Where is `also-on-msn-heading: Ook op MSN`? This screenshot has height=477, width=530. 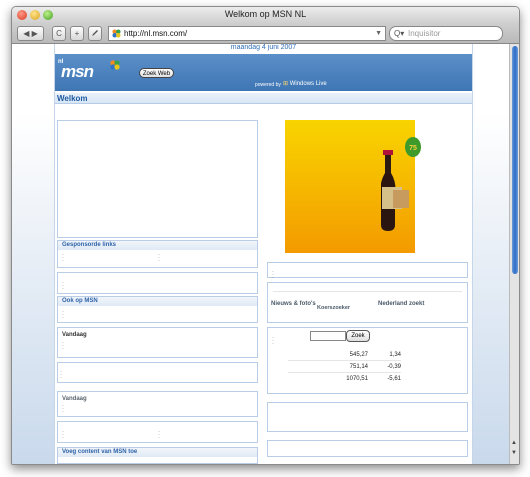
also-on-msn-heading: Ook op MSN is located at coordinates (157, 301).